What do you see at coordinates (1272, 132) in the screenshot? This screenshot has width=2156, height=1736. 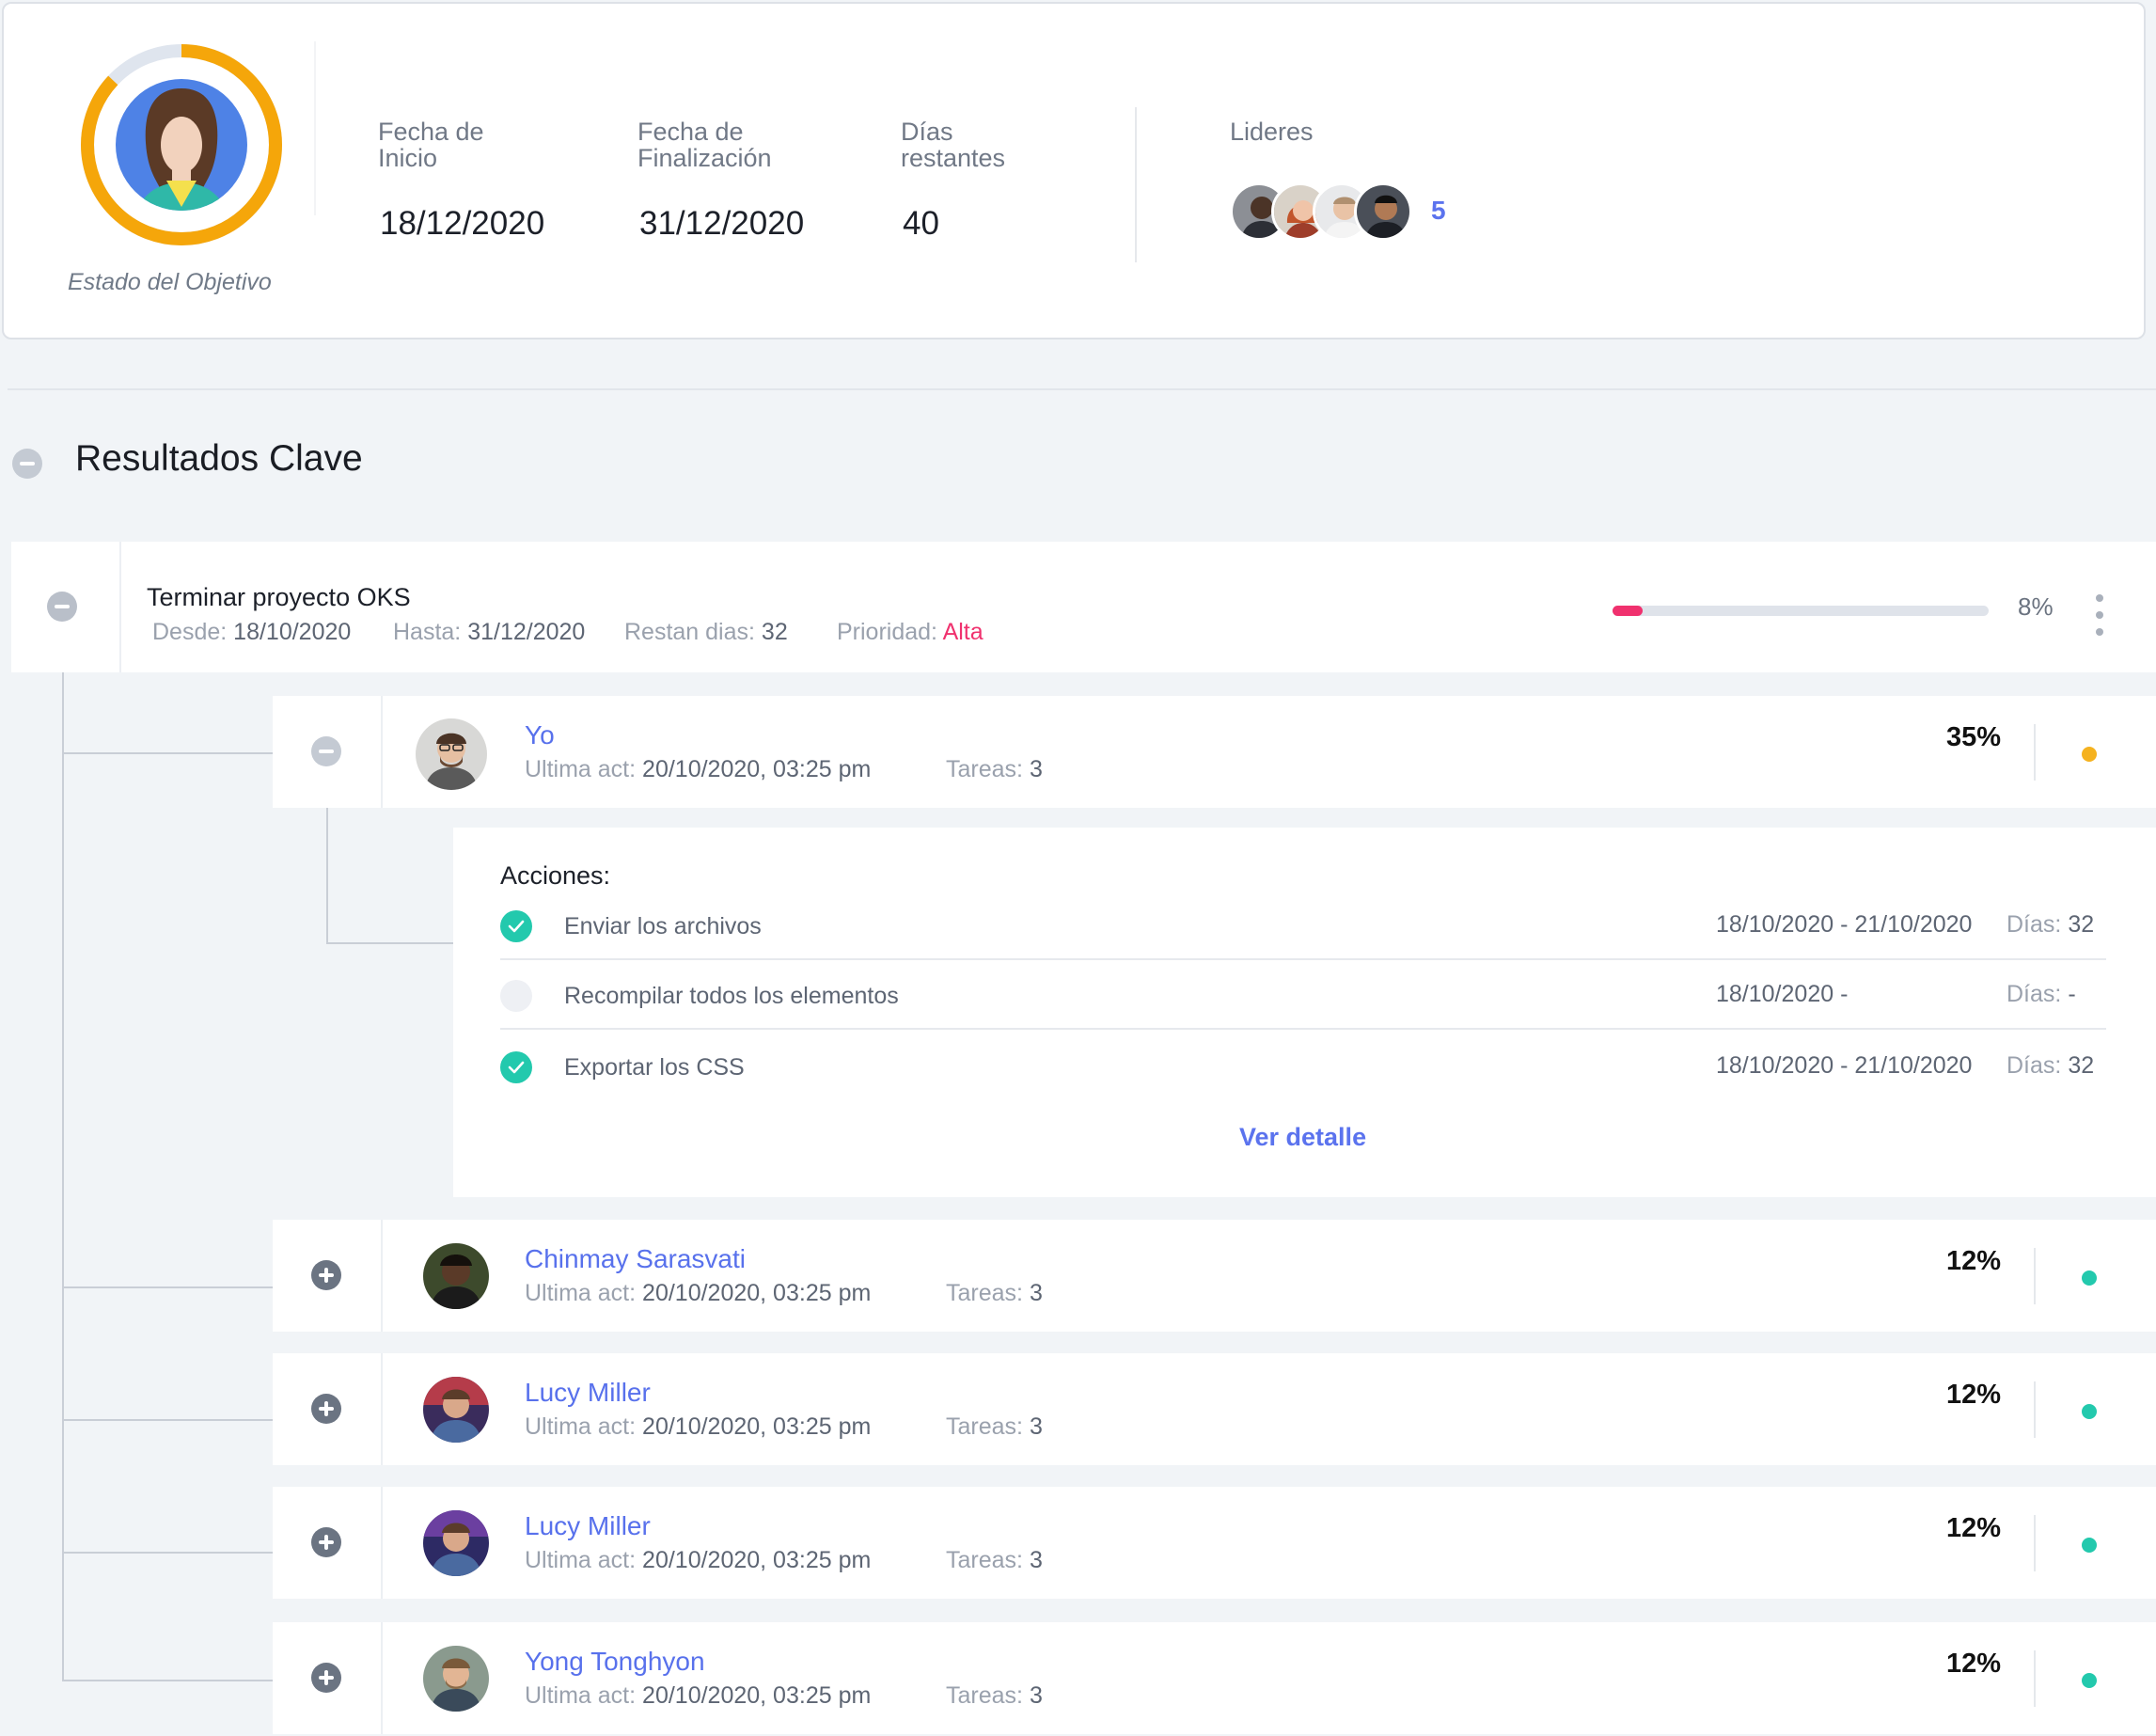 I see `leaders-label: Lideres` at bounding box center [1272, 132].